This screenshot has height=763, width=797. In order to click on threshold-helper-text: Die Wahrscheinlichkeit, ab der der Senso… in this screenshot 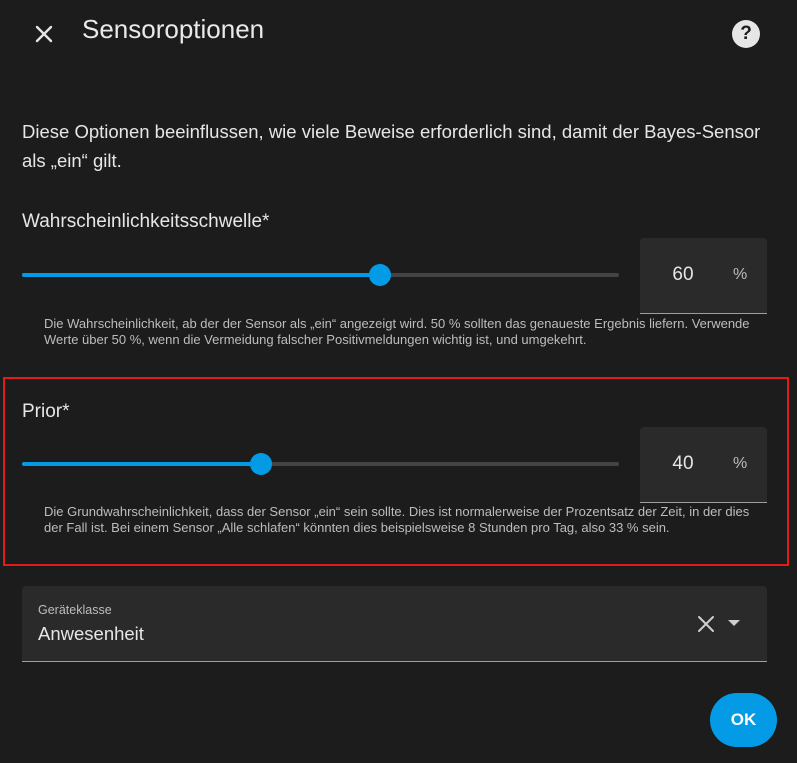, I will do `click(397, 331)`.